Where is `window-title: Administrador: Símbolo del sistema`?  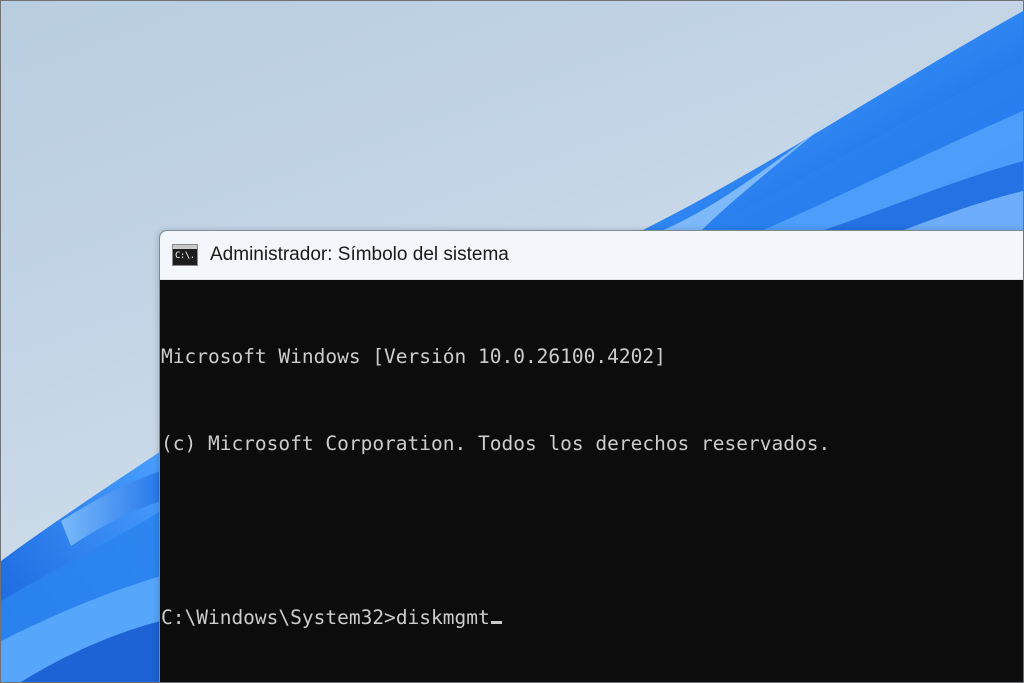
window-title: Administrador: Símbolo del sistema is located at coordinates (359, 254).